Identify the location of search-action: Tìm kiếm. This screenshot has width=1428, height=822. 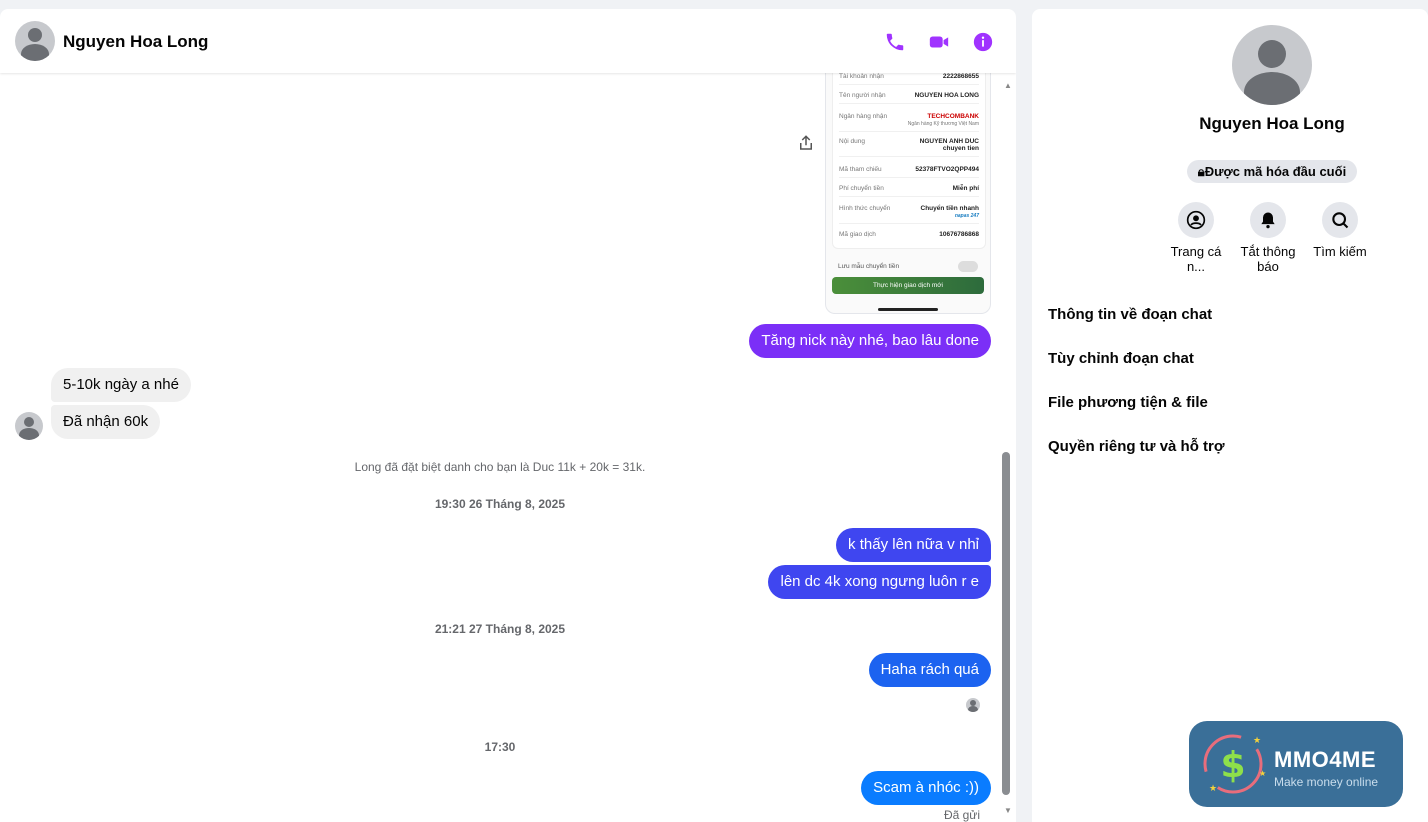
(1340, 238).